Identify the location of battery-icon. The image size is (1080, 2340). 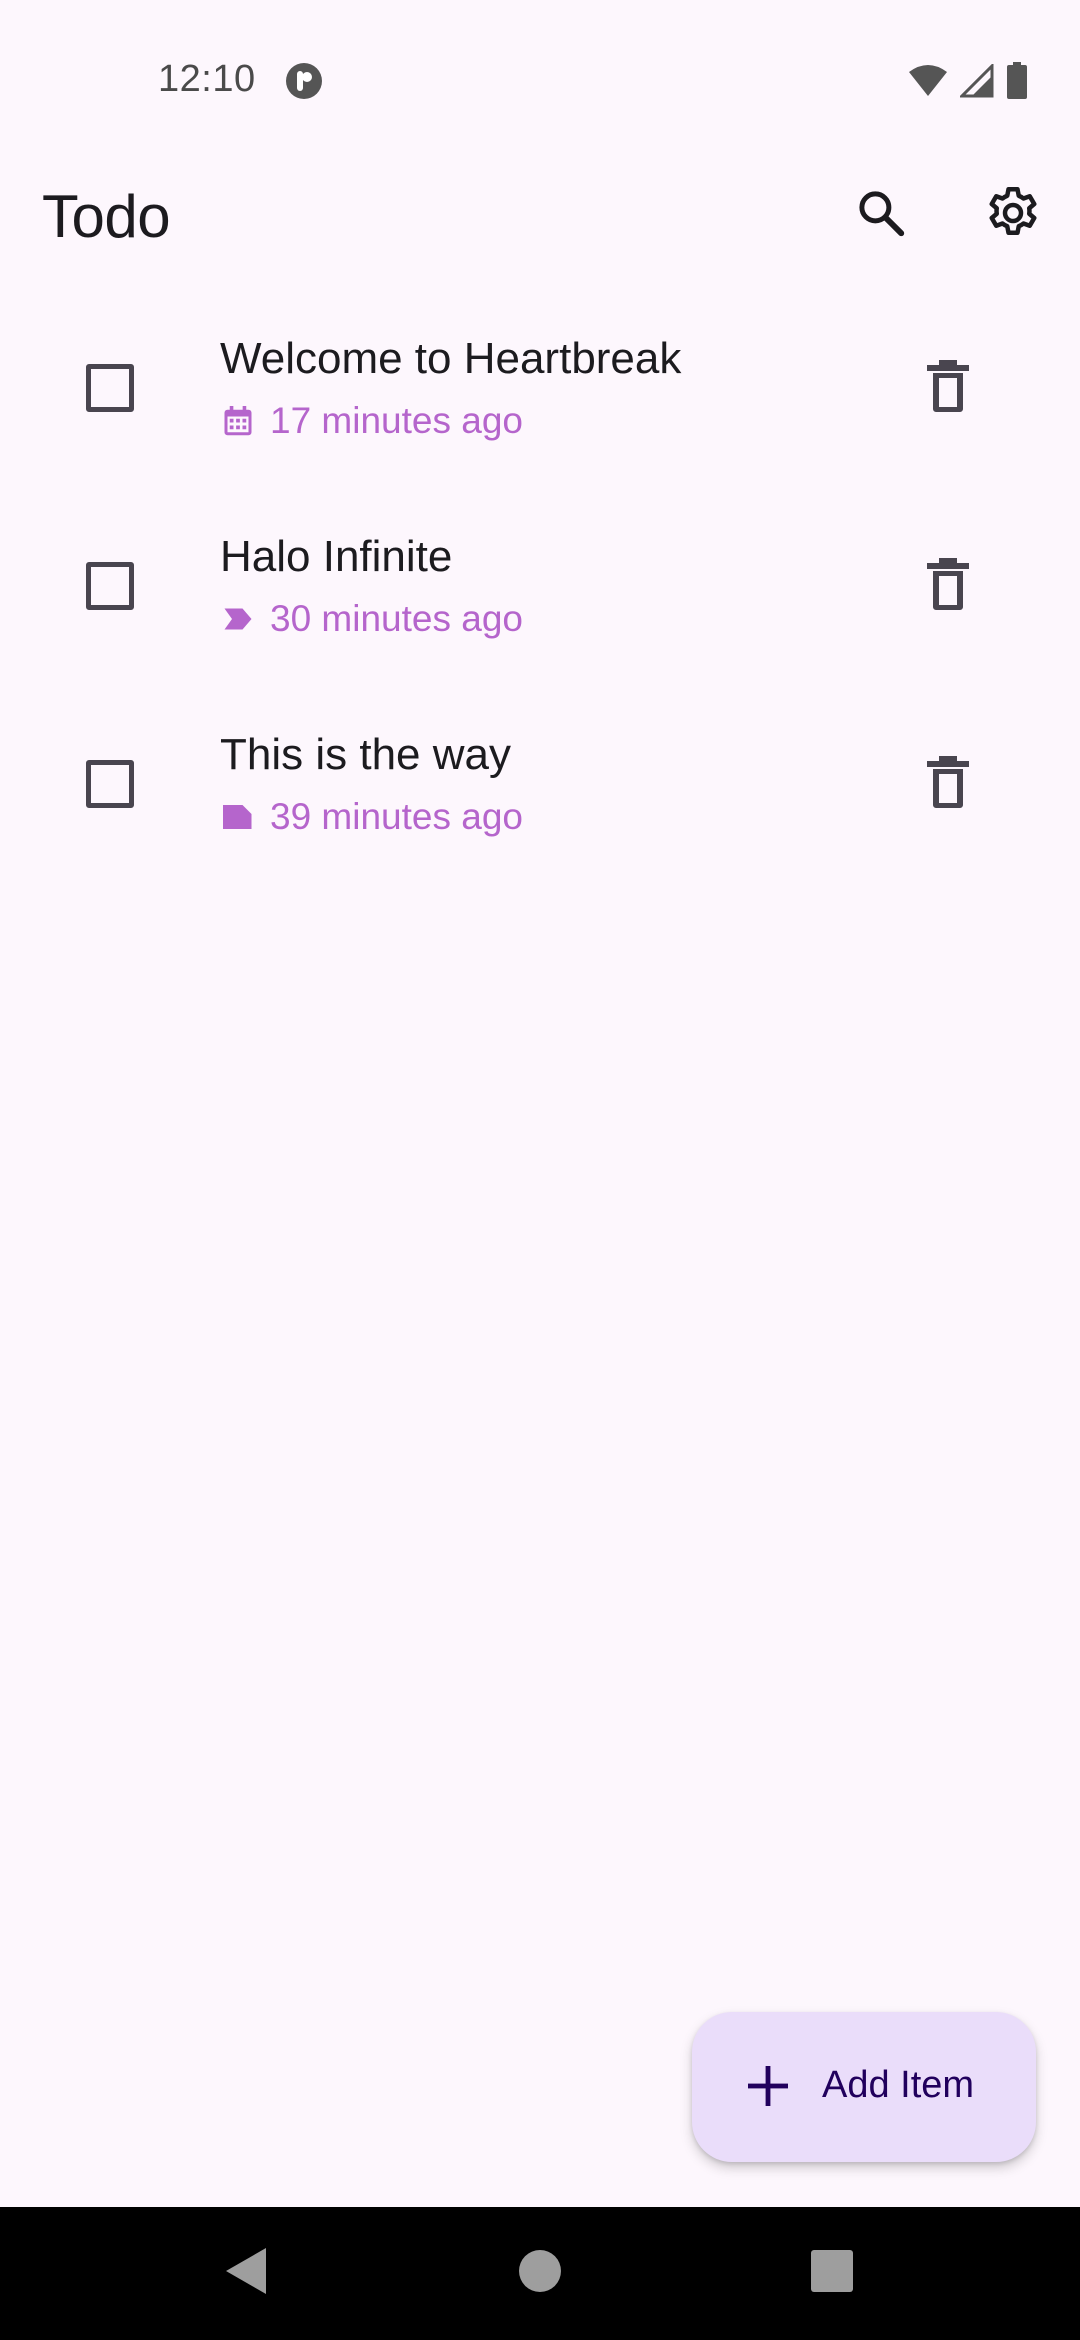
(1017, 83).